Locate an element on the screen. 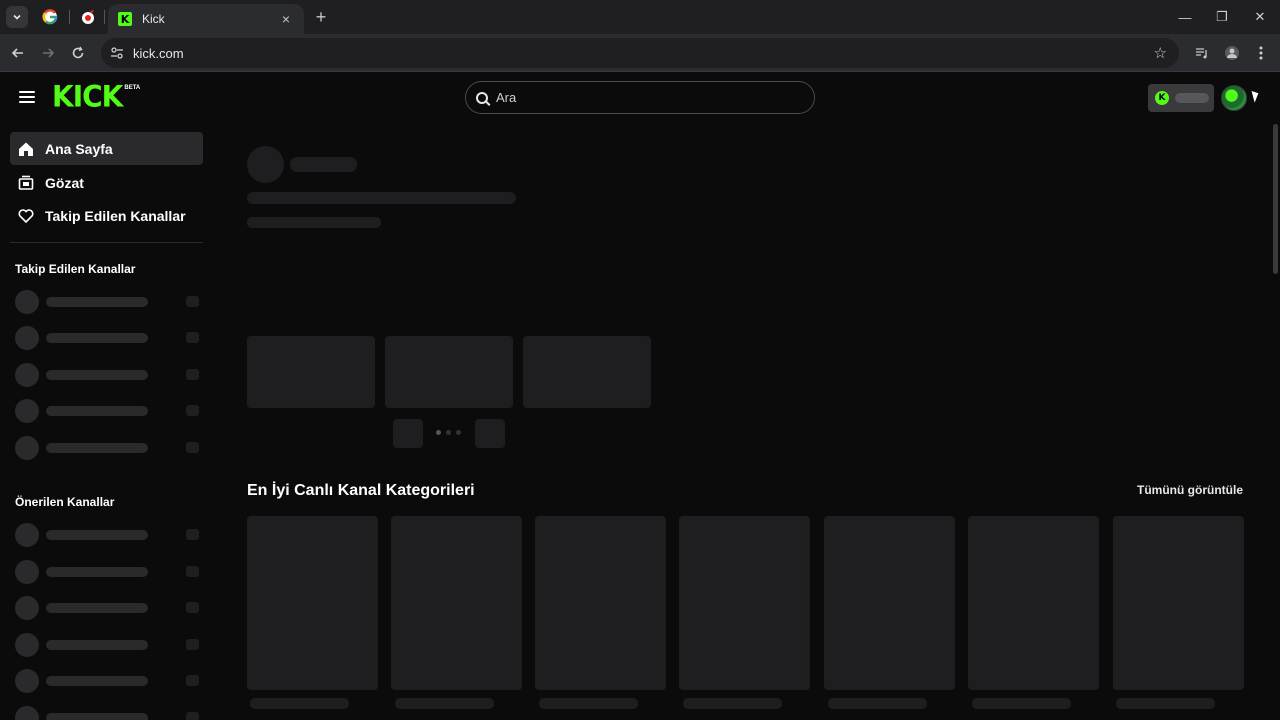 Image resolution: width=1280 pixels, height=720 pixels. logo-text: KICK is located at coordinates (87, 96).